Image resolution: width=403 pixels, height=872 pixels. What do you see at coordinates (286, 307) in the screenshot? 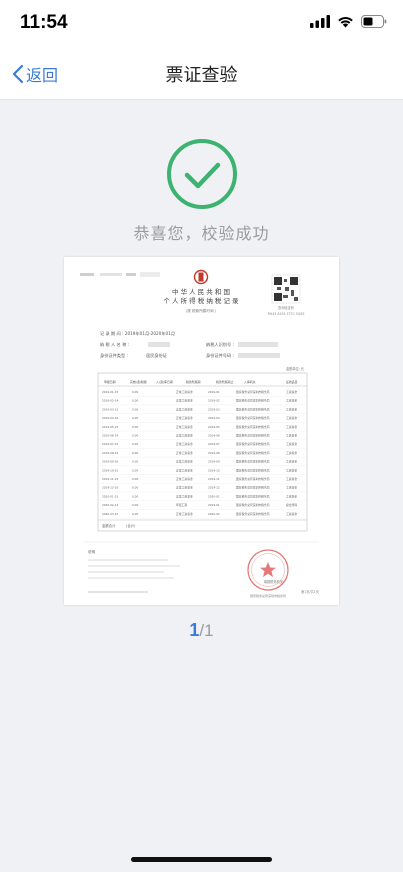
I see `verify-code-label: 查询验证码` at bounding box center [286, 307].